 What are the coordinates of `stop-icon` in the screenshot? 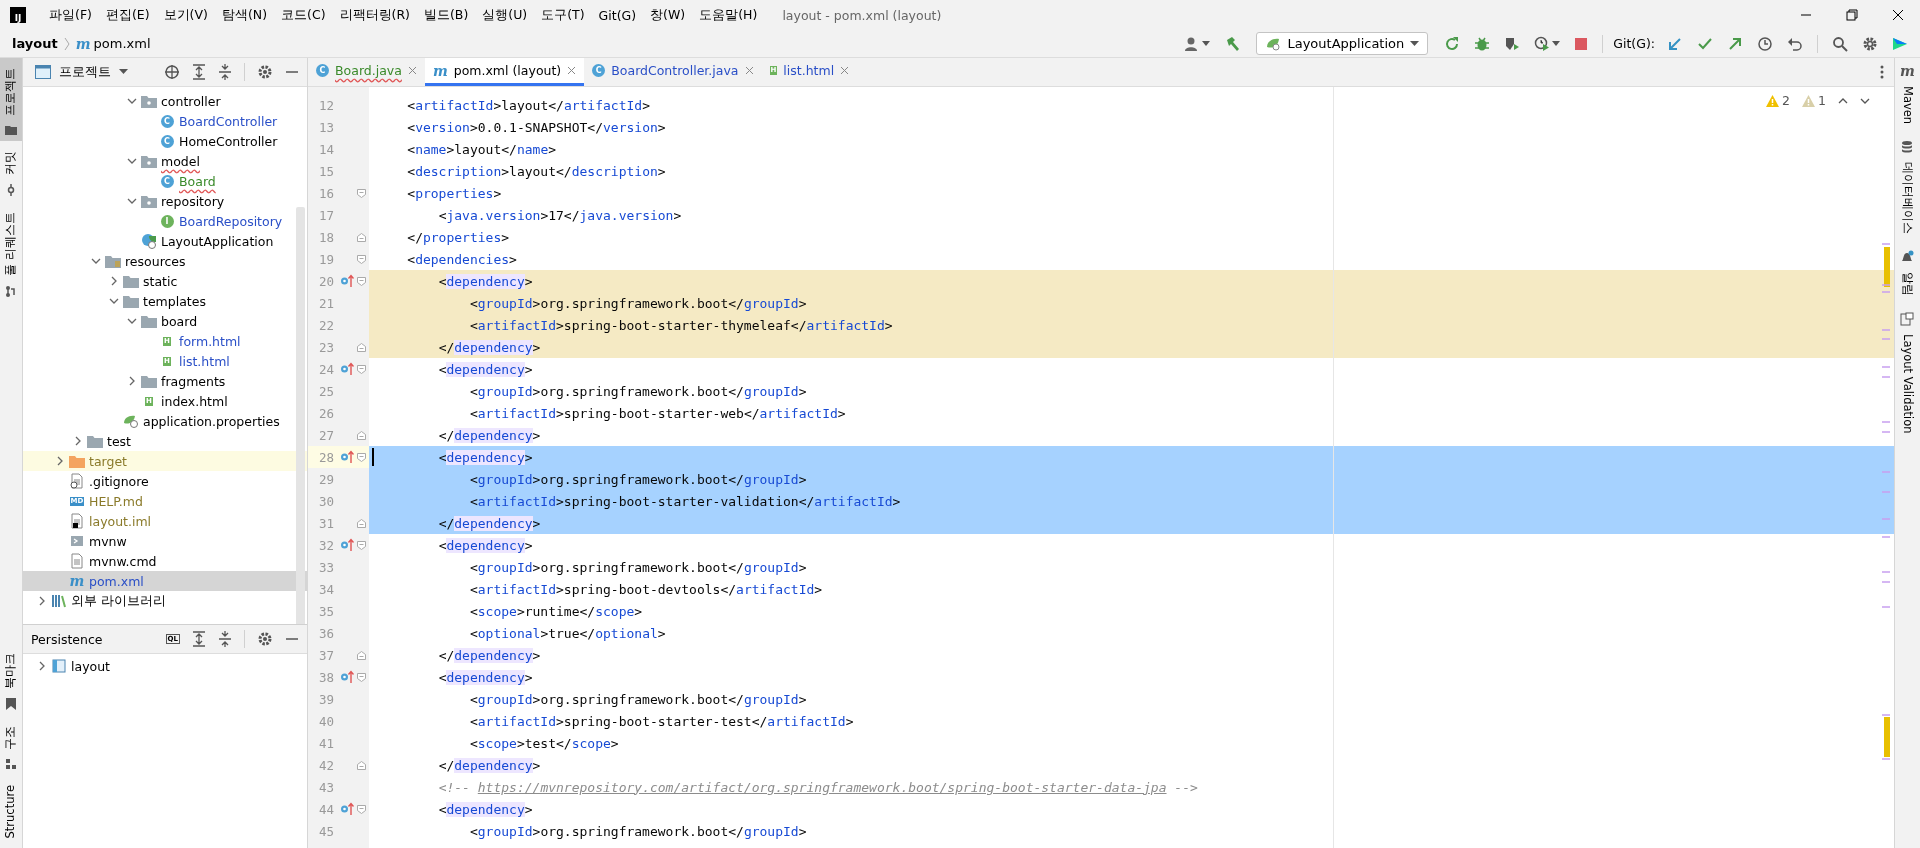 It's located at (1581, 43).